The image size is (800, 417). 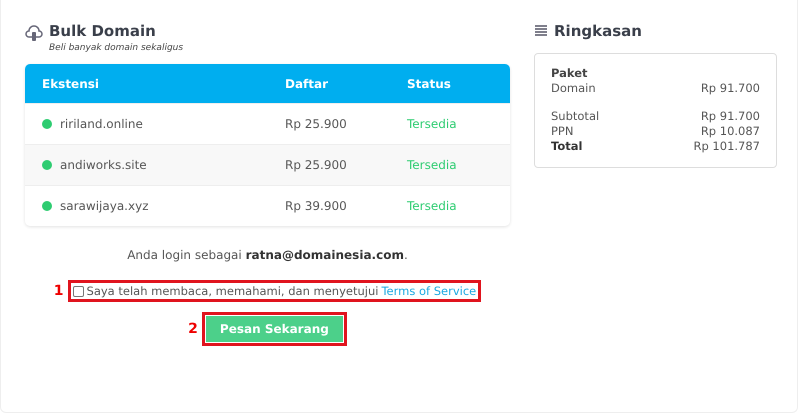 I want to click on domain-name: sarawijaya.xyz, so click(x=104, y=206).